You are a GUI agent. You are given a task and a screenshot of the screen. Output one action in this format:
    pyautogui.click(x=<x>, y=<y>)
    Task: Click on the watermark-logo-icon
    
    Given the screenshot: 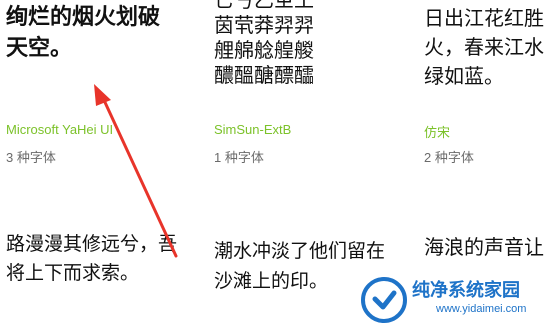 What is the action you would take?
    pyautogui.click(x=384, y=300)
    